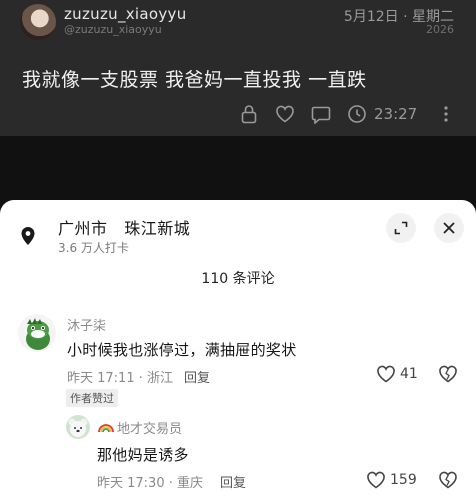 This screenshot has width=476, height=500. Describe the element at coordinates (249, 114) in the screenshot. I see `lock-icon` at that location.